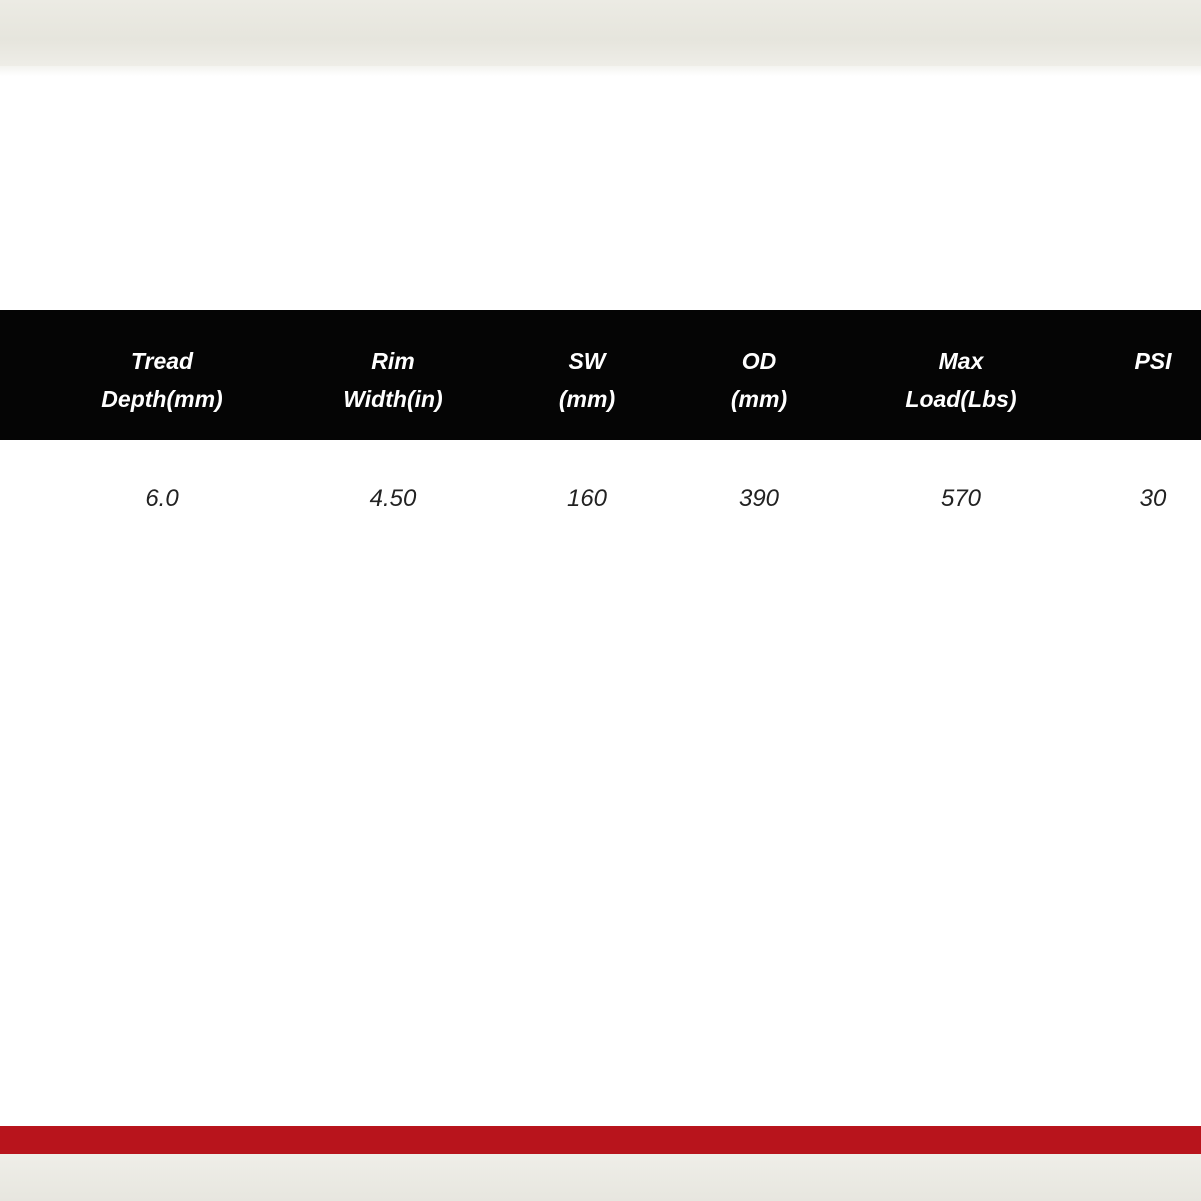  What do you see at coordinates (960, 380) in the screenshot?
I see `header-max-load: Max Load(Lbs)` at bounding box center [960, 380].